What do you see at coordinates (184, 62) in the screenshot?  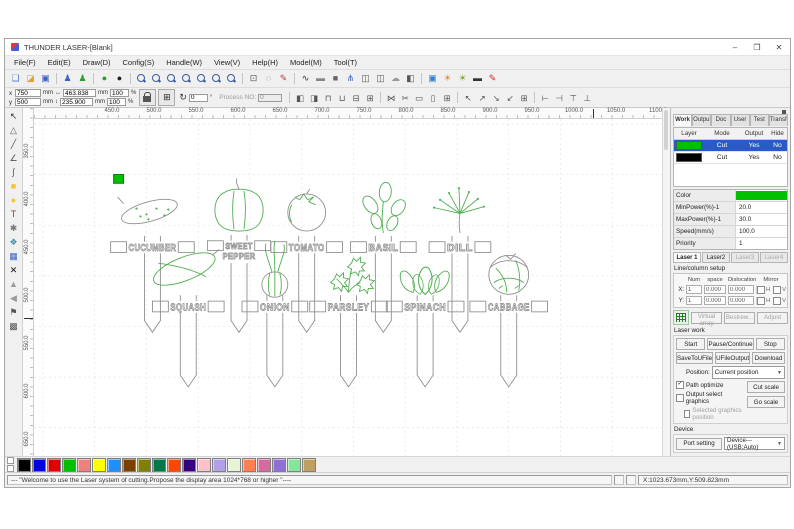 I see `menu-handle: Handle(W)` at bounding box center [184, 62].